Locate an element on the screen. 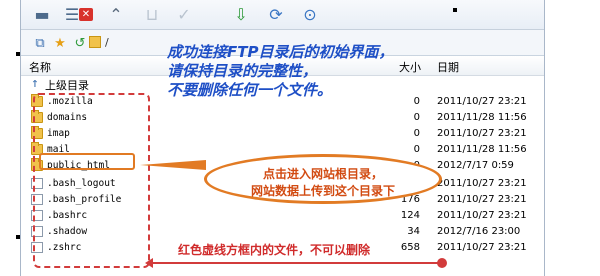  callout-pointer is located at coordinates (173, 165).